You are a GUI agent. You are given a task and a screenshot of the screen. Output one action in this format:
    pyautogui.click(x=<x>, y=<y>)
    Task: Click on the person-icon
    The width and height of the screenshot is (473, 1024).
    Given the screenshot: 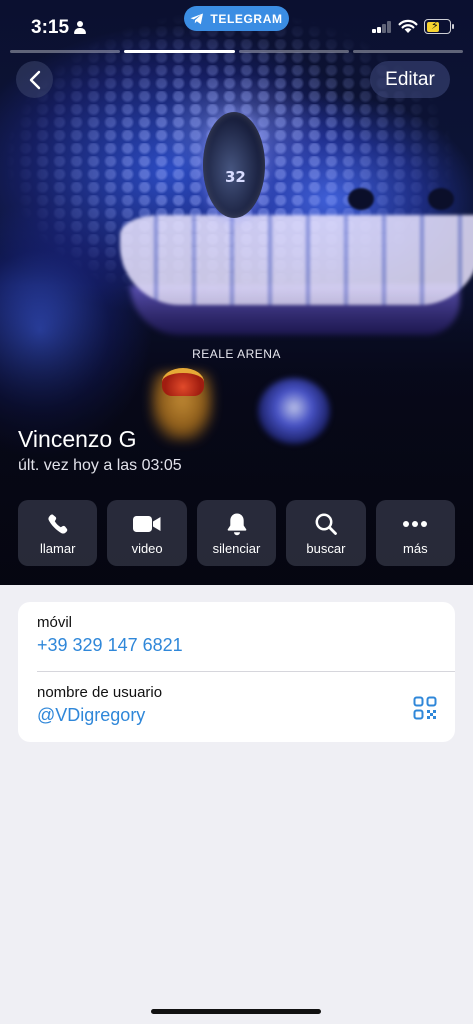 What is the action you would take?
    pyautogui.click(x=80, y=27)
    